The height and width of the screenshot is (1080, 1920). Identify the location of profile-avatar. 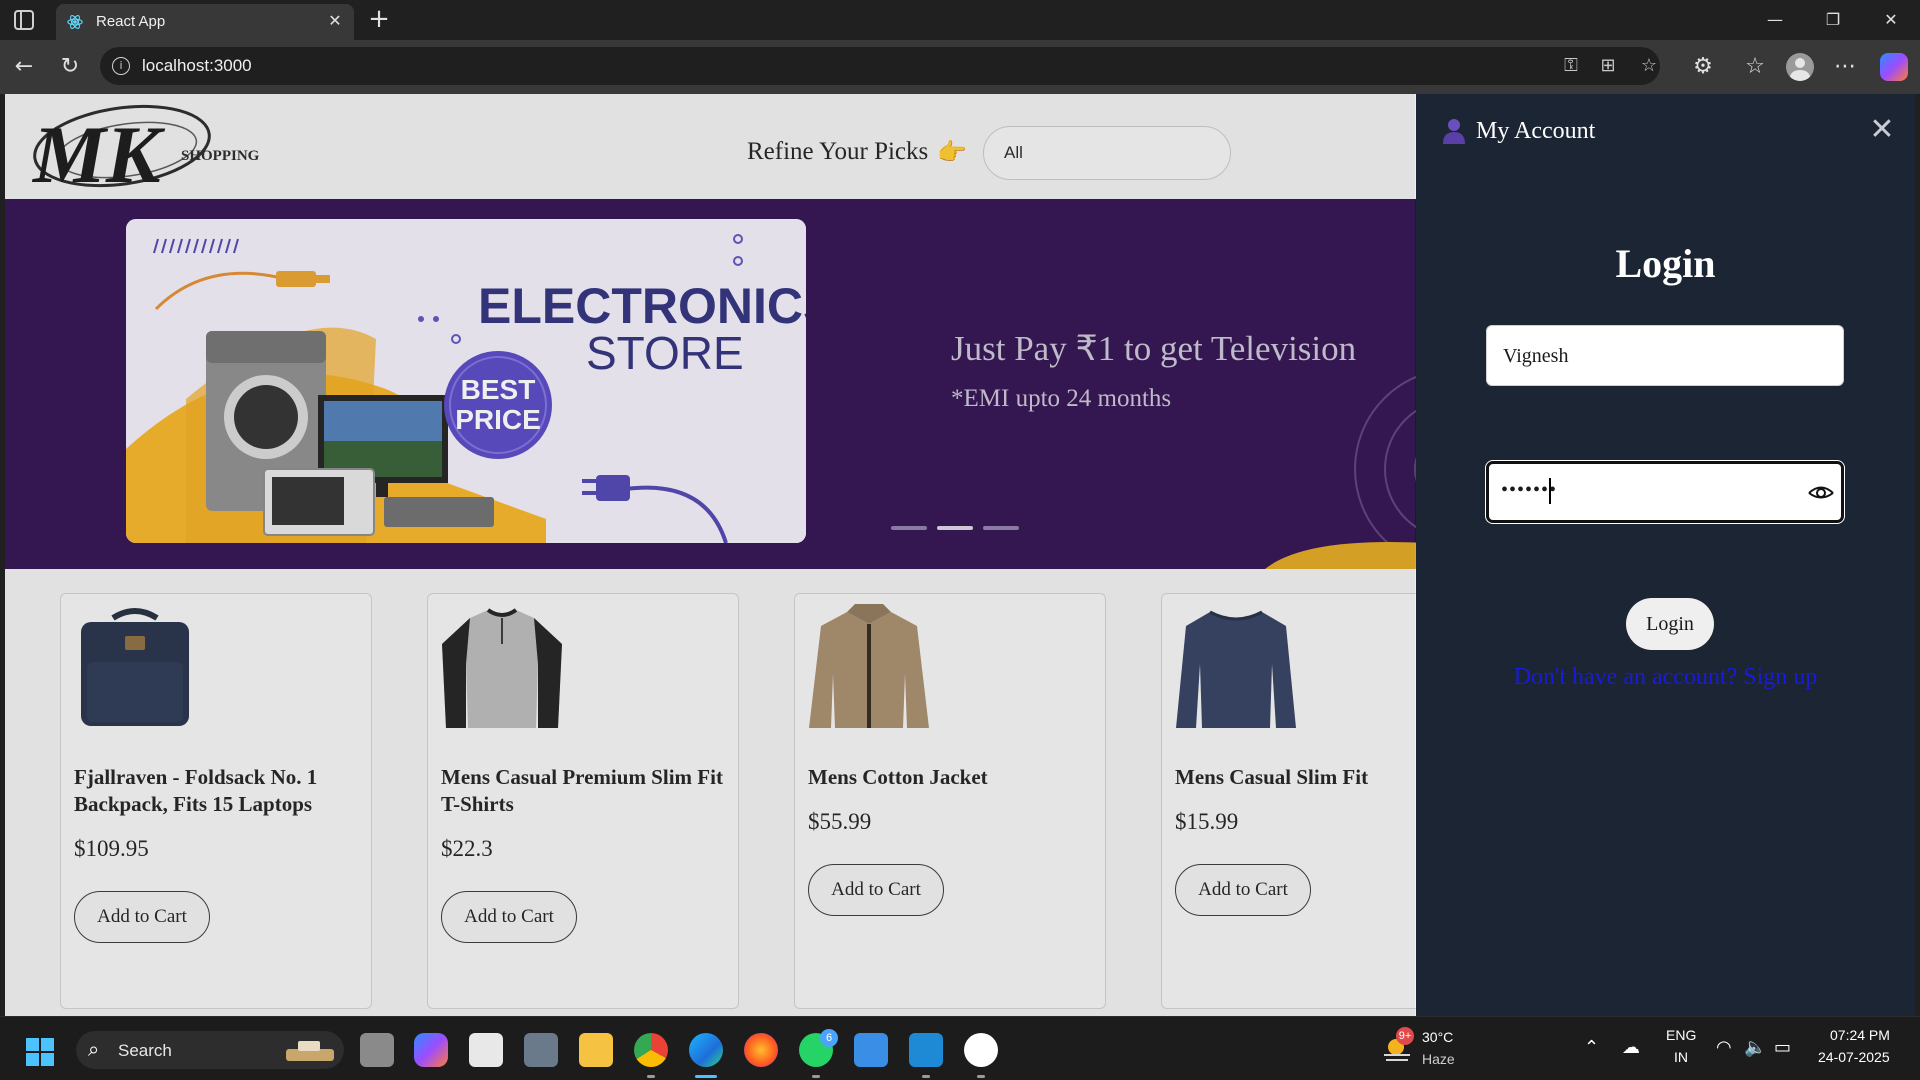
(1800, 67).